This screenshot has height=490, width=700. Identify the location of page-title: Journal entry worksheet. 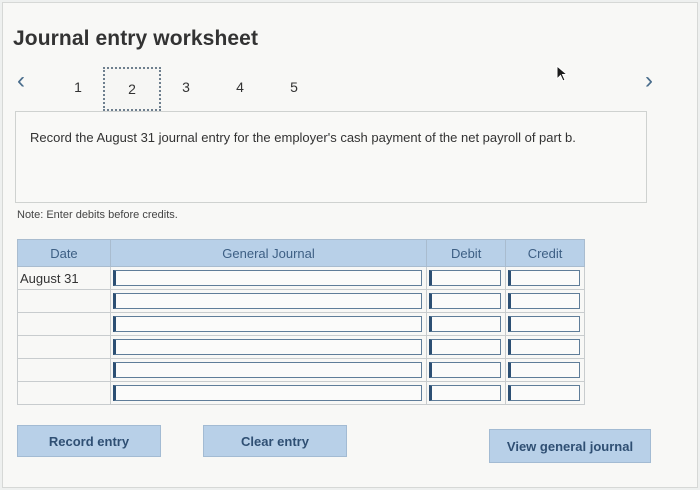
(136, 38).